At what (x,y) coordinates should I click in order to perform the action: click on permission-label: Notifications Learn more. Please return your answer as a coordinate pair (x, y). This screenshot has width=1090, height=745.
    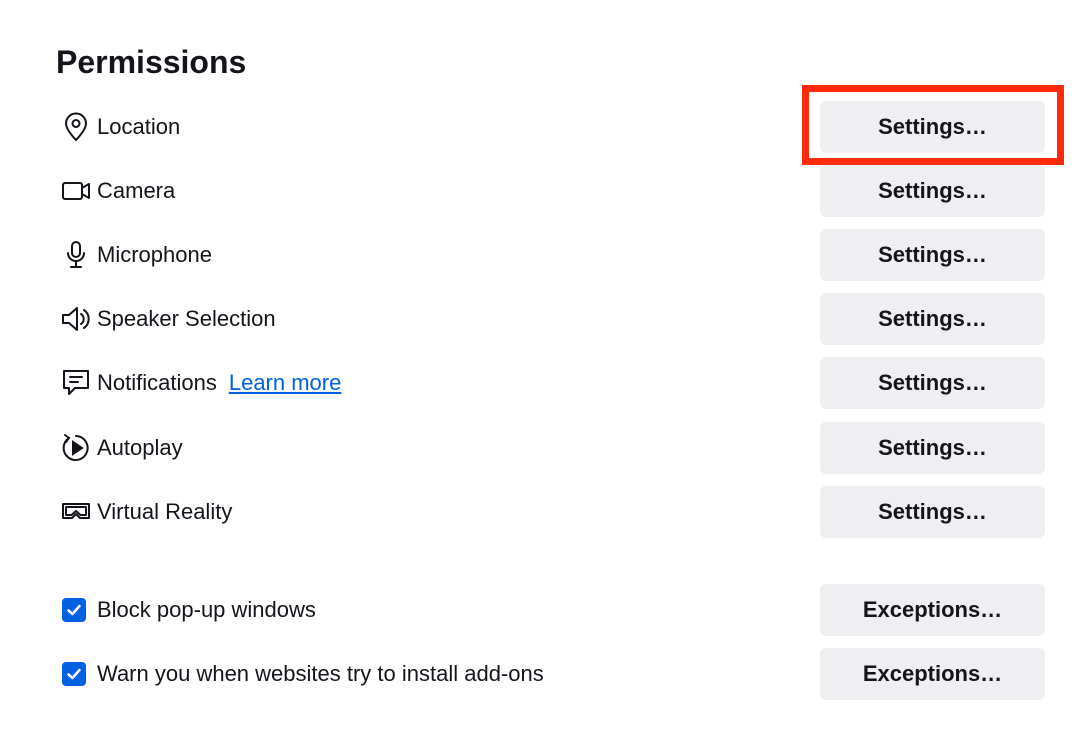
    Looking at the image, I should click on (219, 383).